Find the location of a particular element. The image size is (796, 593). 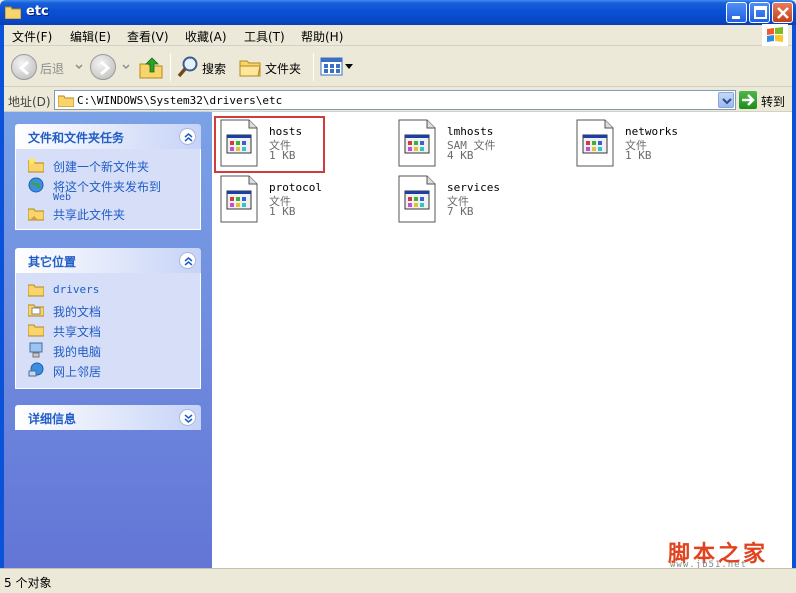

go-button is located at coordinates (748, 100).